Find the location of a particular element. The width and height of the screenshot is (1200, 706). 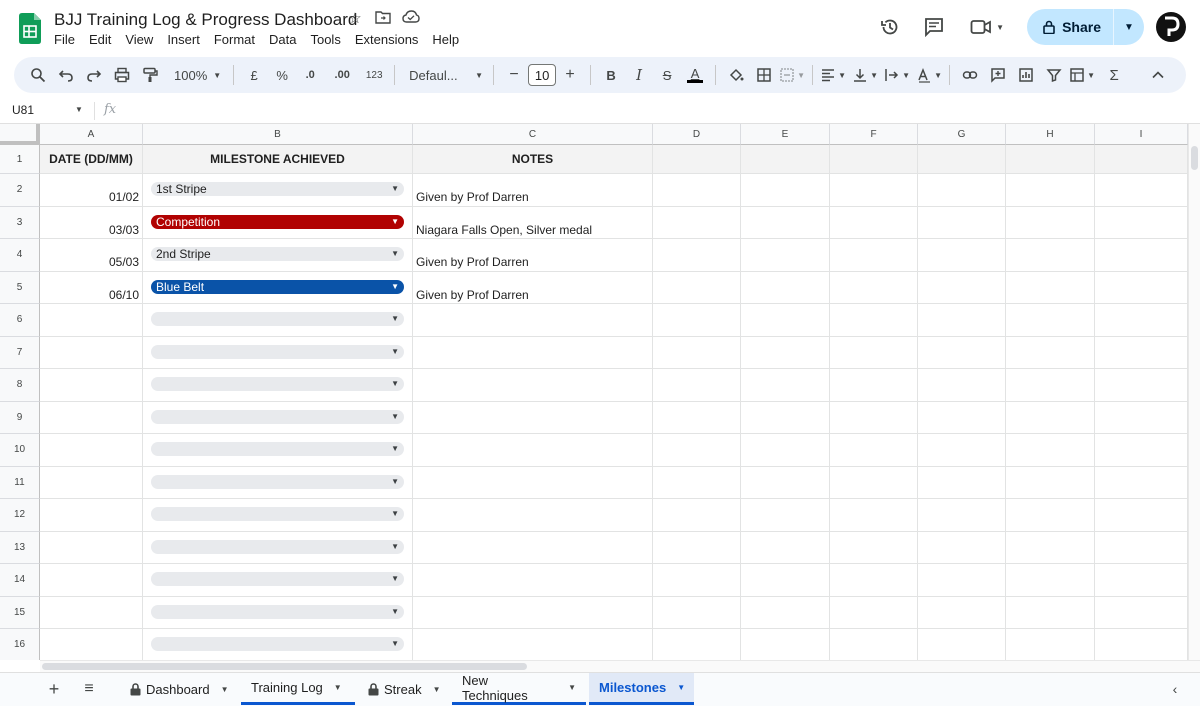

row-header: 3 is located at coordinates (20, 222).